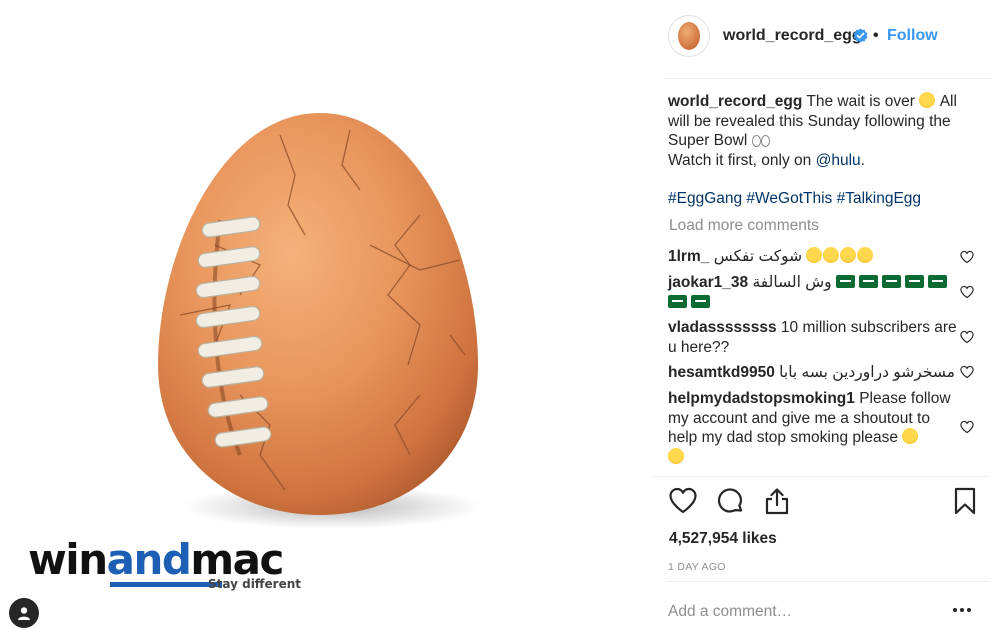 This screenshot has width=1000, height=637. Describe the element at coordinates (792, 282) in the screenshot. I see `comment-text: وش السالفة` at that location.